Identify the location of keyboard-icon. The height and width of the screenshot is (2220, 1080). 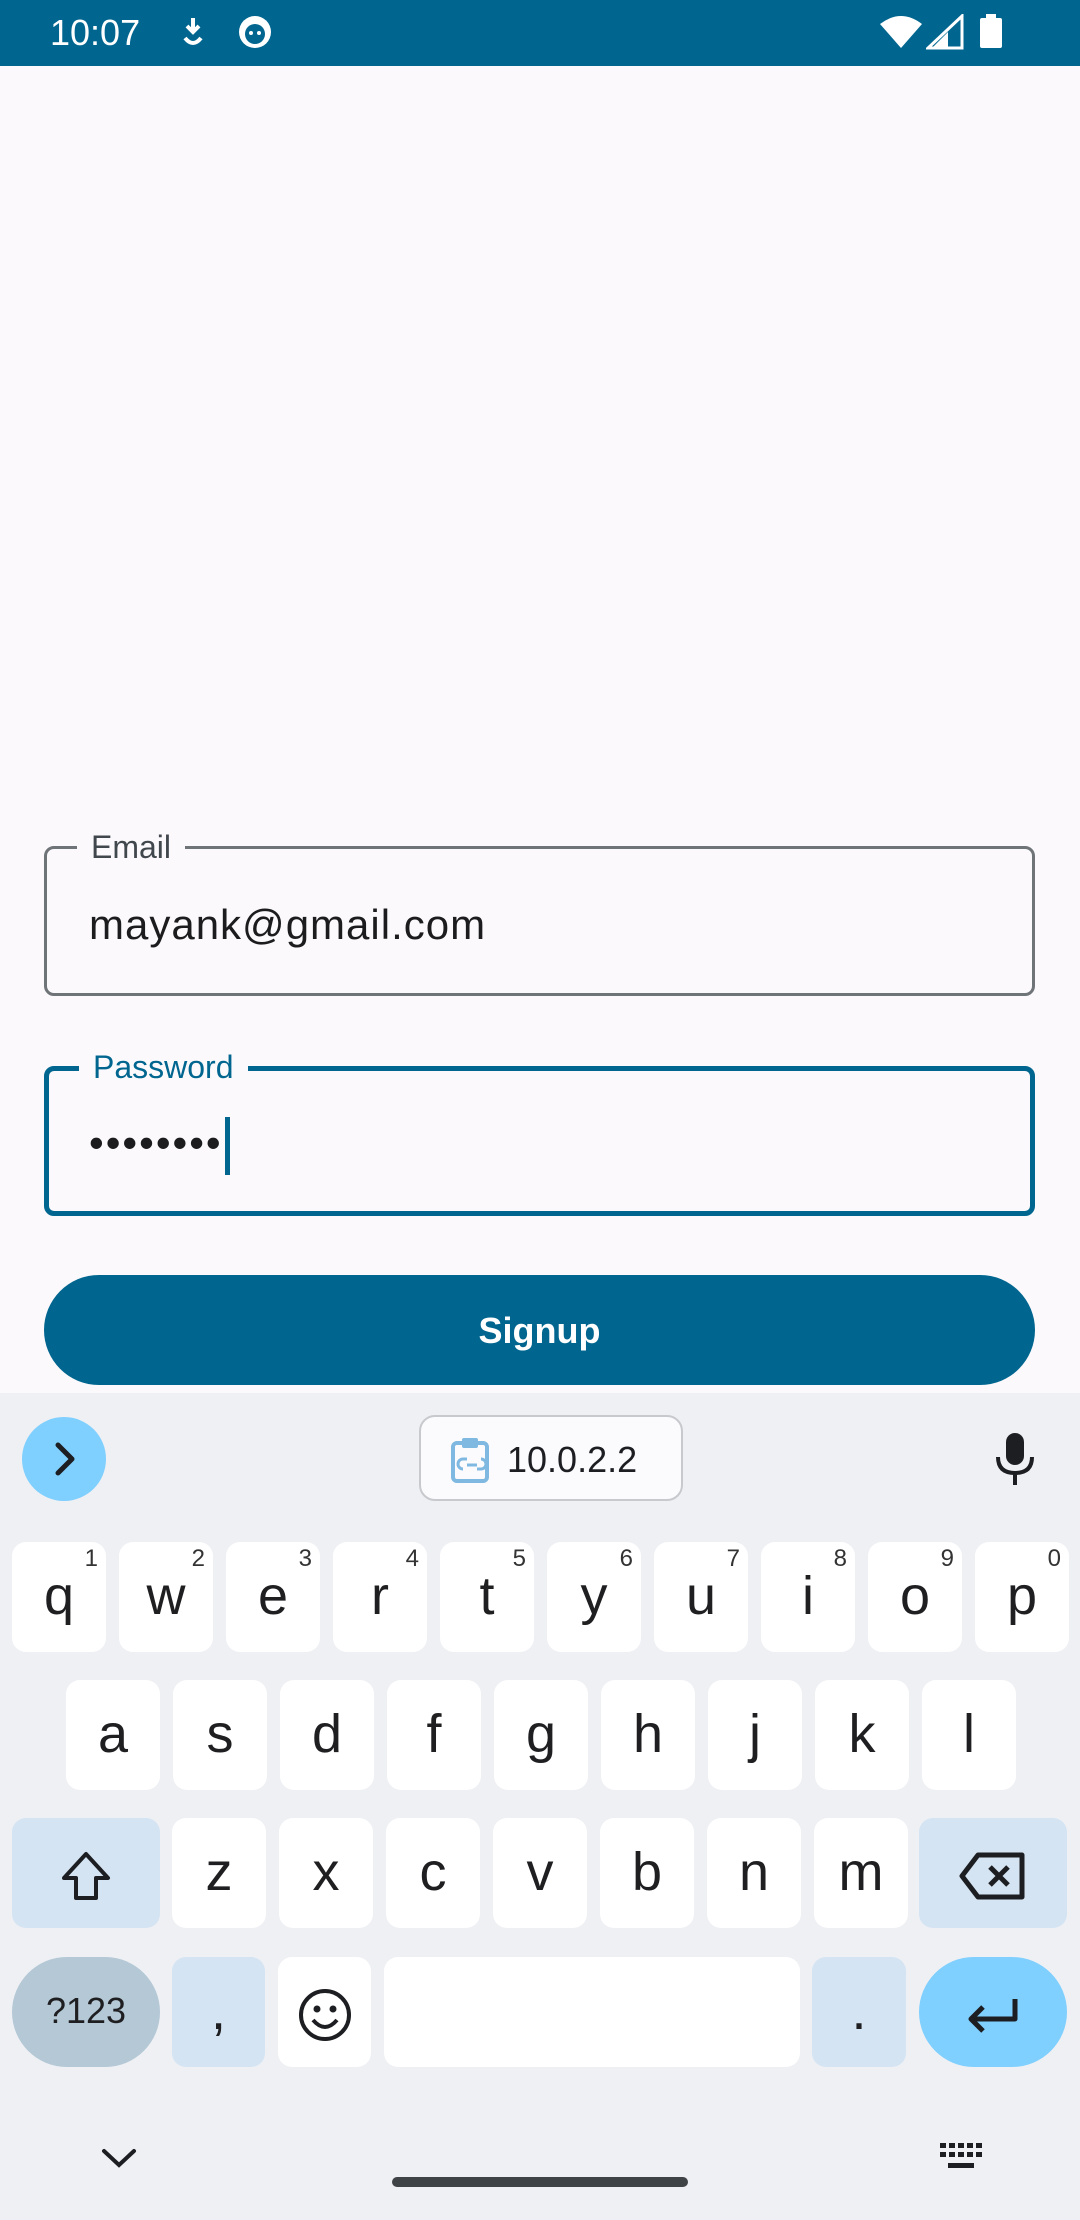
(961, 2155).